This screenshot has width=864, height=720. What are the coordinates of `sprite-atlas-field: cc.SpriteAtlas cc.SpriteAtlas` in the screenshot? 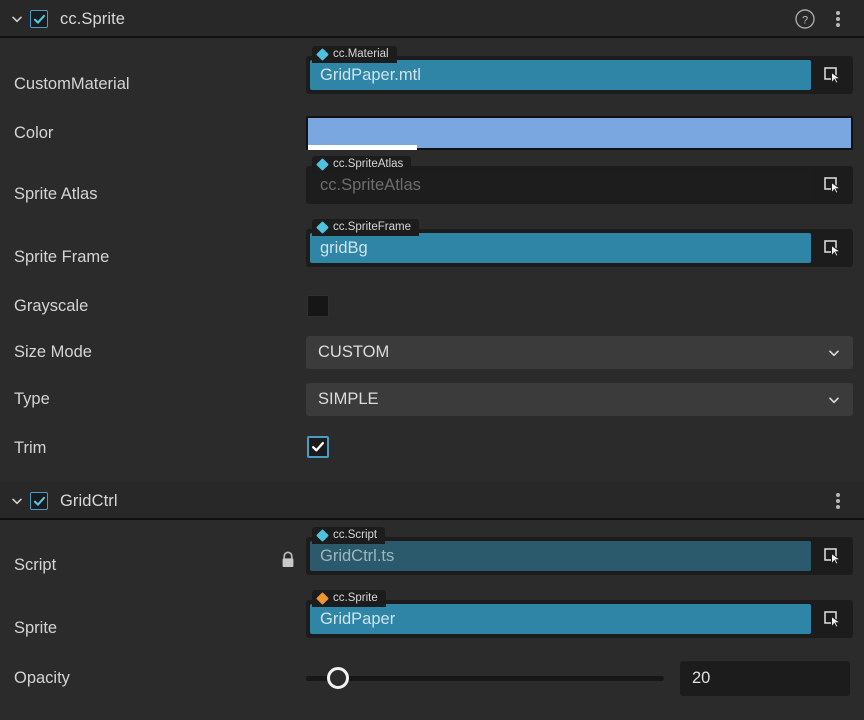 It's located at (579, 182).